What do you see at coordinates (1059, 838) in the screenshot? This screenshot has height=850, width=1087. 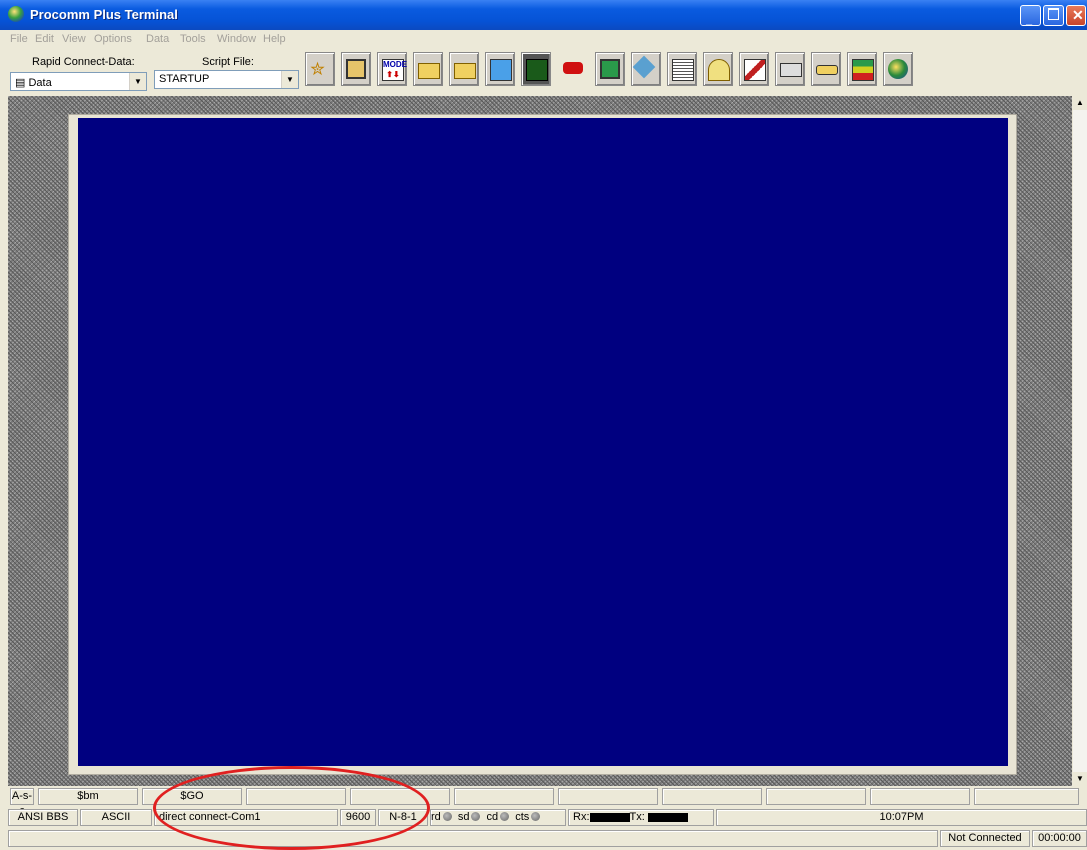 I see `connection-timer: 00:00:00` at bounding box center [1059, 838].